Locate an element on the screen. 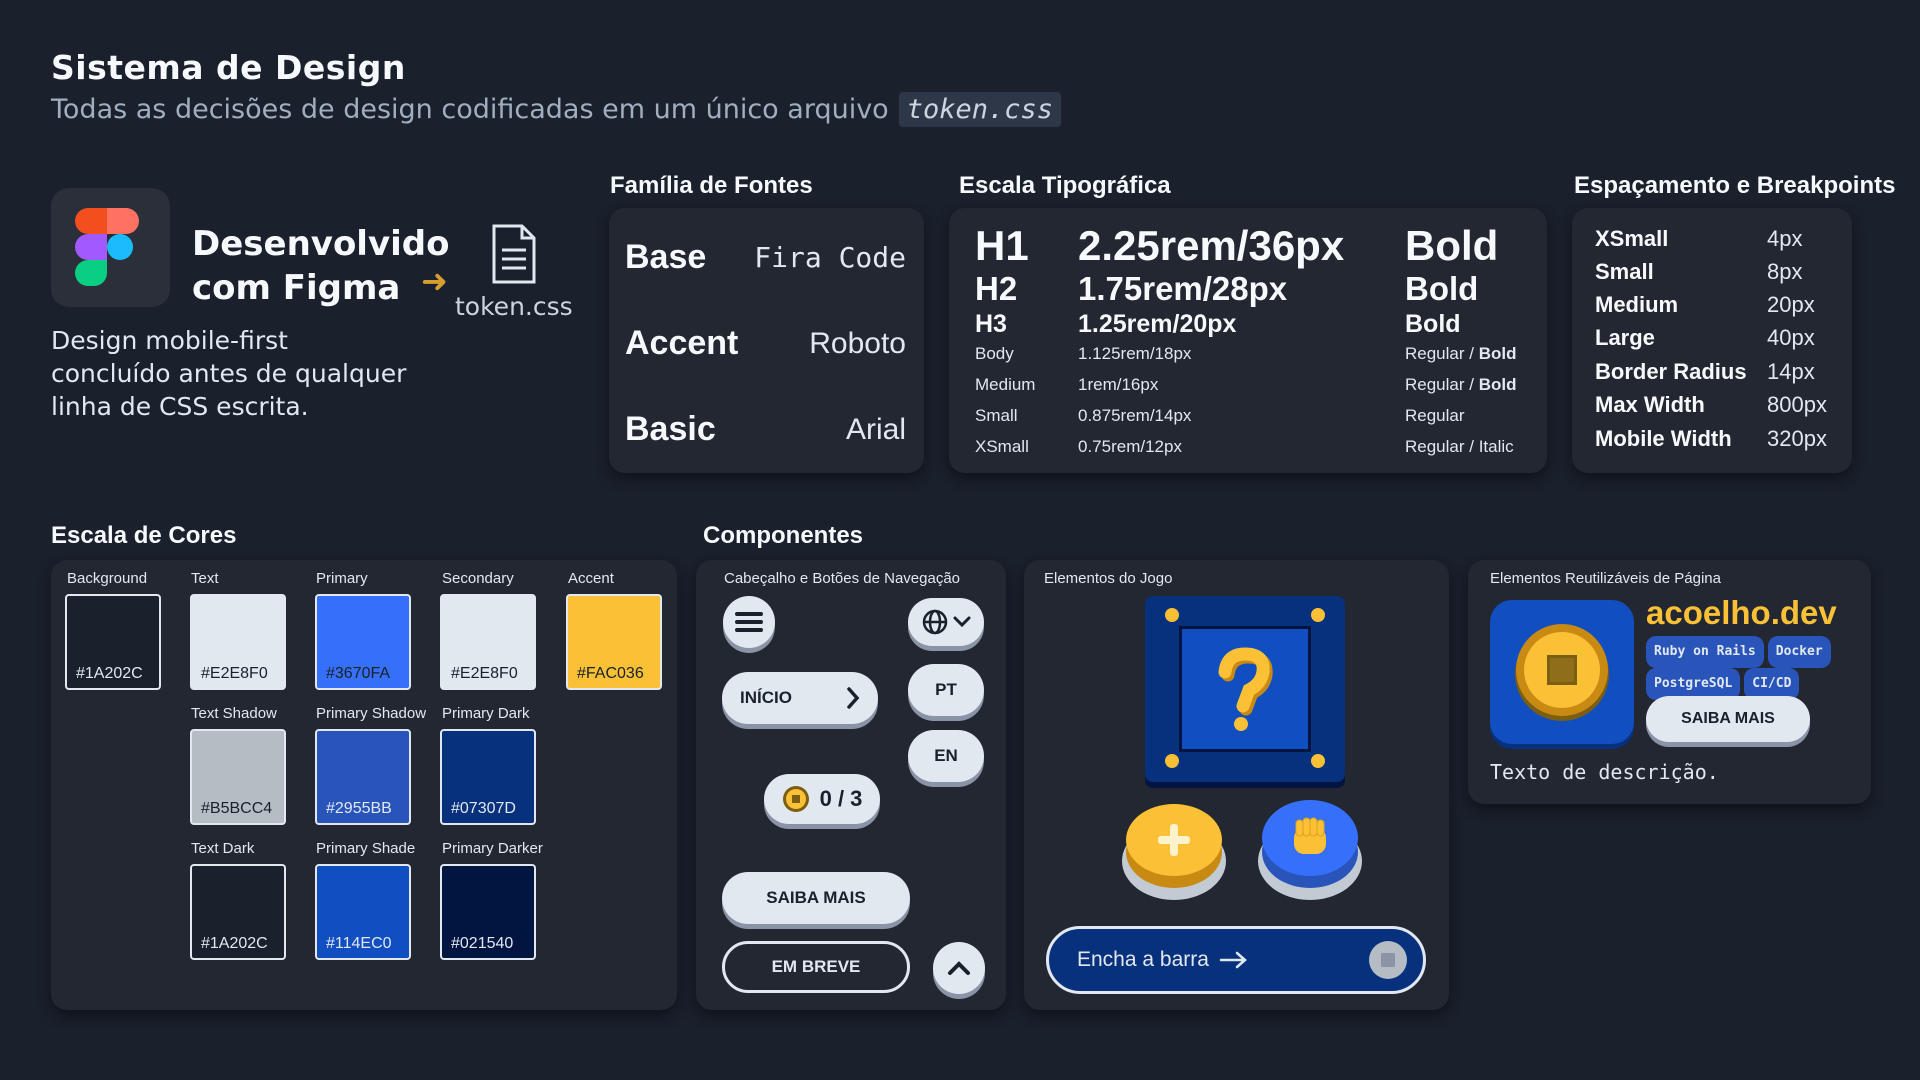 This screenshot has width=1920, height=1080. font-value: Roboto is located at coordinates (857, 343).